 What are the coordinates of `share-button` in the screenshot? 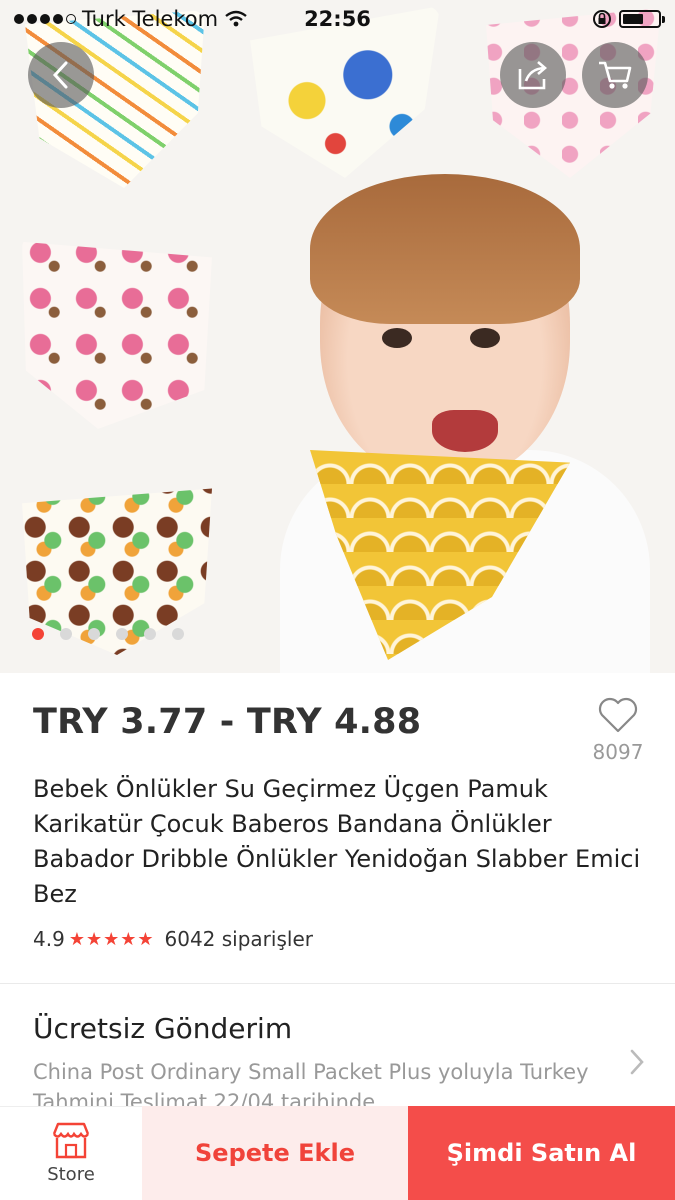 It's located at (533, 75).